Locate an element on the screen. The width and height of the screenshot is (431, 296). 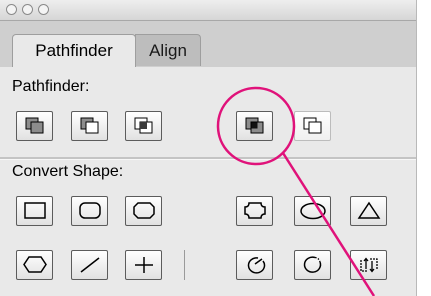
plus-icon is located at coordinates (143, 265).